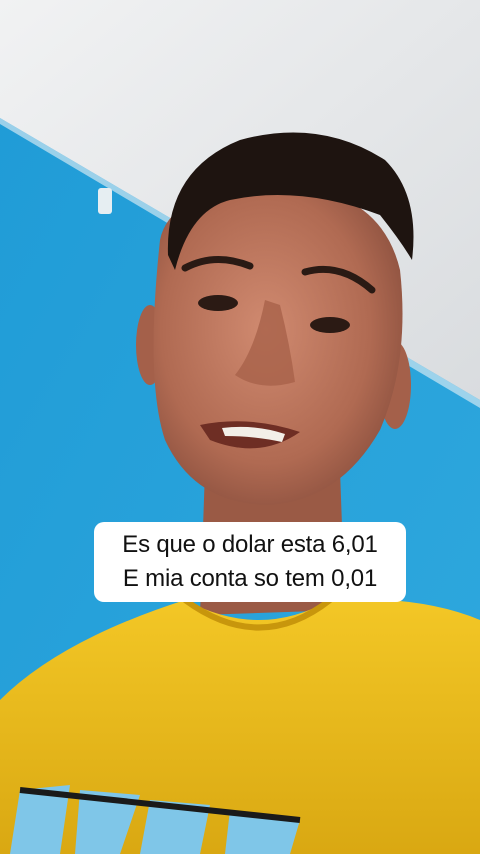  Describe the element at coordinates (250, 578) in the screenshot. I see `caption-line-2: E mia conta so tem 0,01` at that location.